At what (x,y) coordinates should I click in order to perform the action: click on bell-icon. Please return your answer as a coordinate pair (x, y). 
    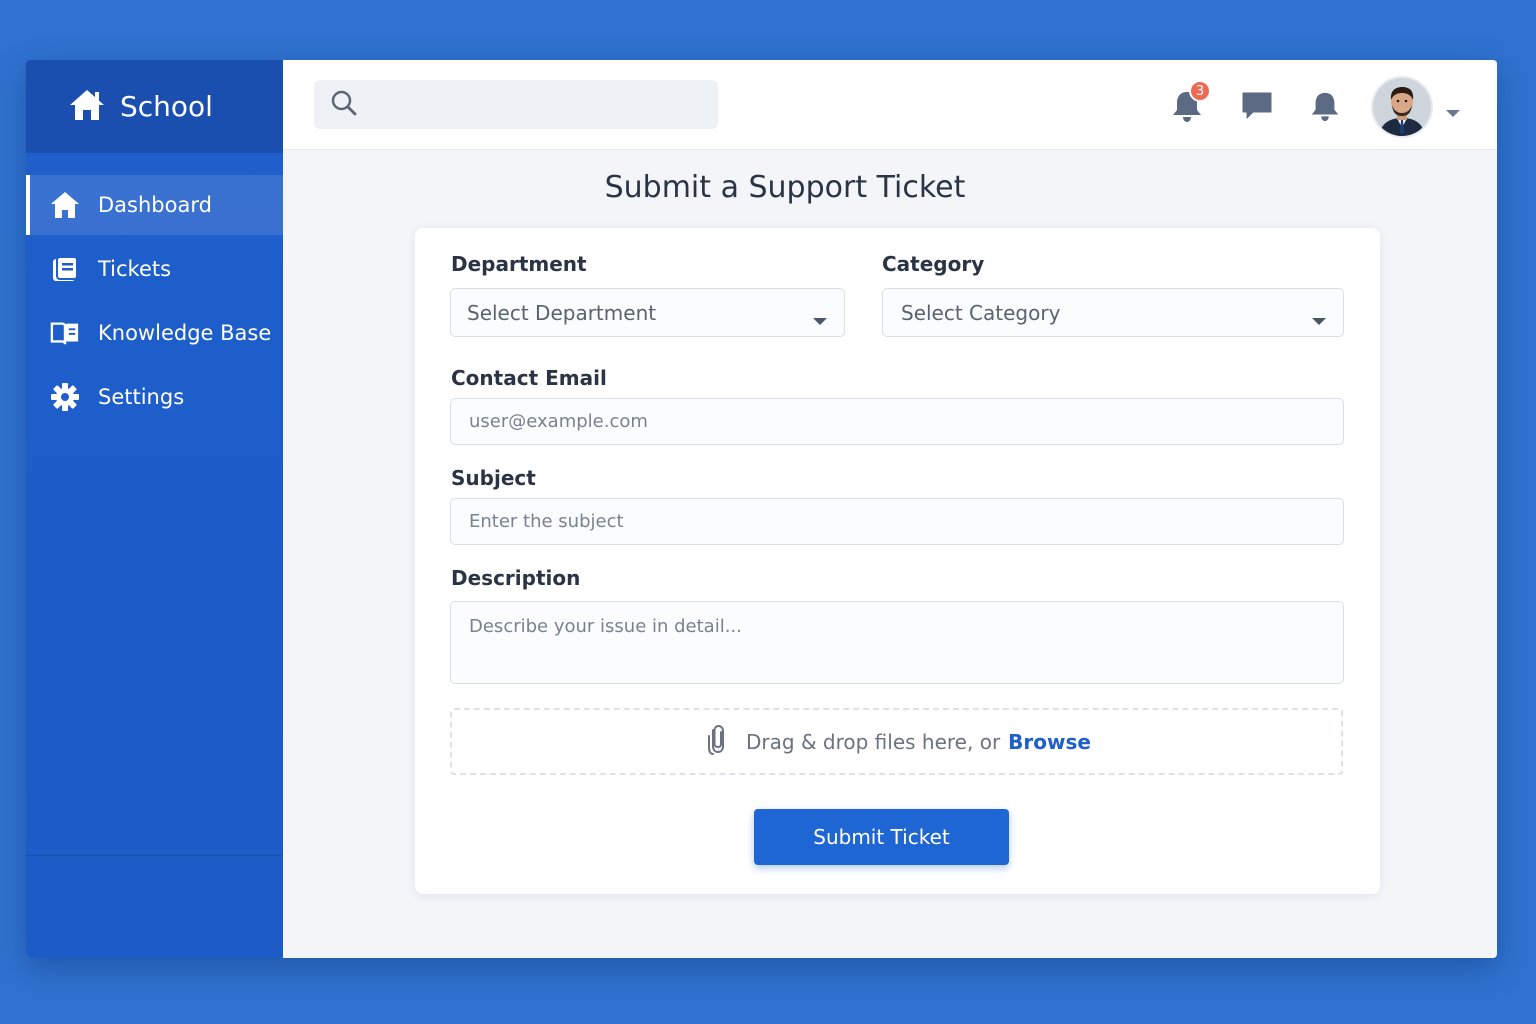
    Looking at the image, I should click on (1325, 108).